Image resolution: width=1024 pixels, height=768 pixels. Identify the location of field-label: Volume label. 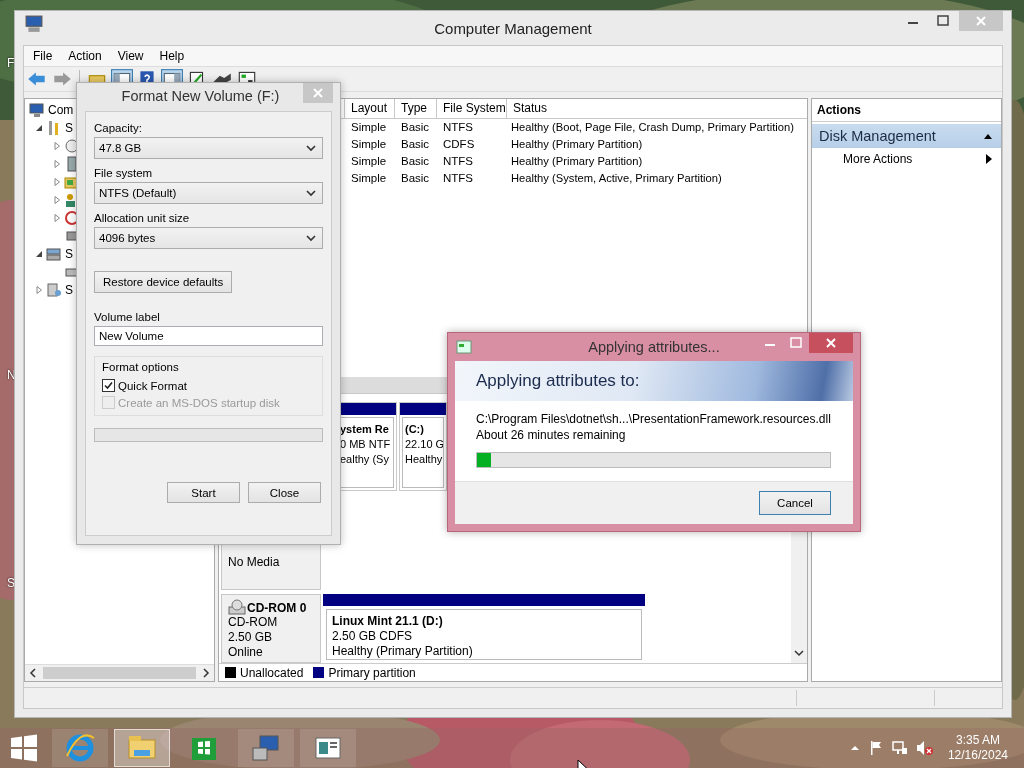
(127, 317).